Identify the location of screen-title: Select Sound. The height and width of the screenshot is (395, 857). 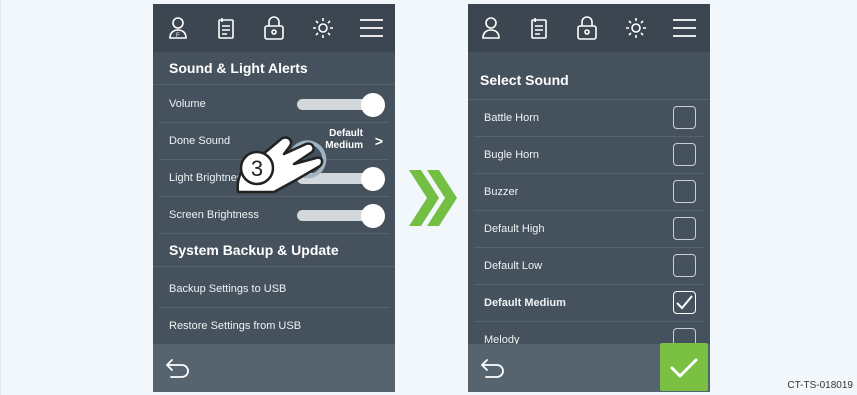
(524, 80).